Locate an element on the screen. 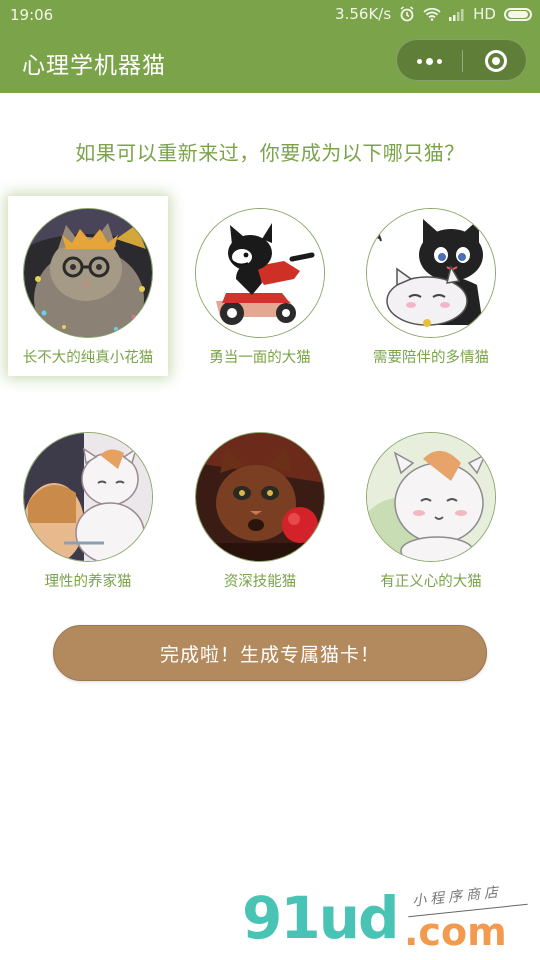  wifi-icon is located at coordinates (432, 14).